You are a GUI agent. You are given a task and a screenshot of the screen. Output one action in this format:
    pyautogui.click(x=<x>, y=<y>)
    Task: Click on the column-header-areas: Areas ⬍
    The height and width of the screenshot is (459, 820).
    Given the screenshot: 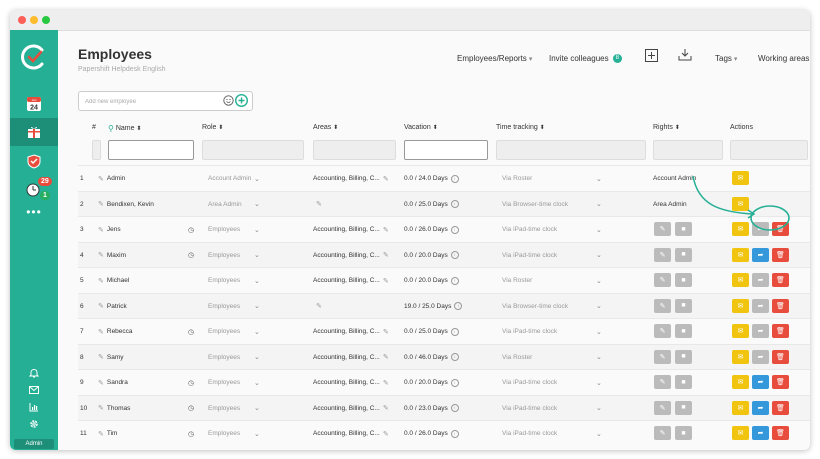 What is the action you would take?
    pyautogui.click(x=325, y=127)
    